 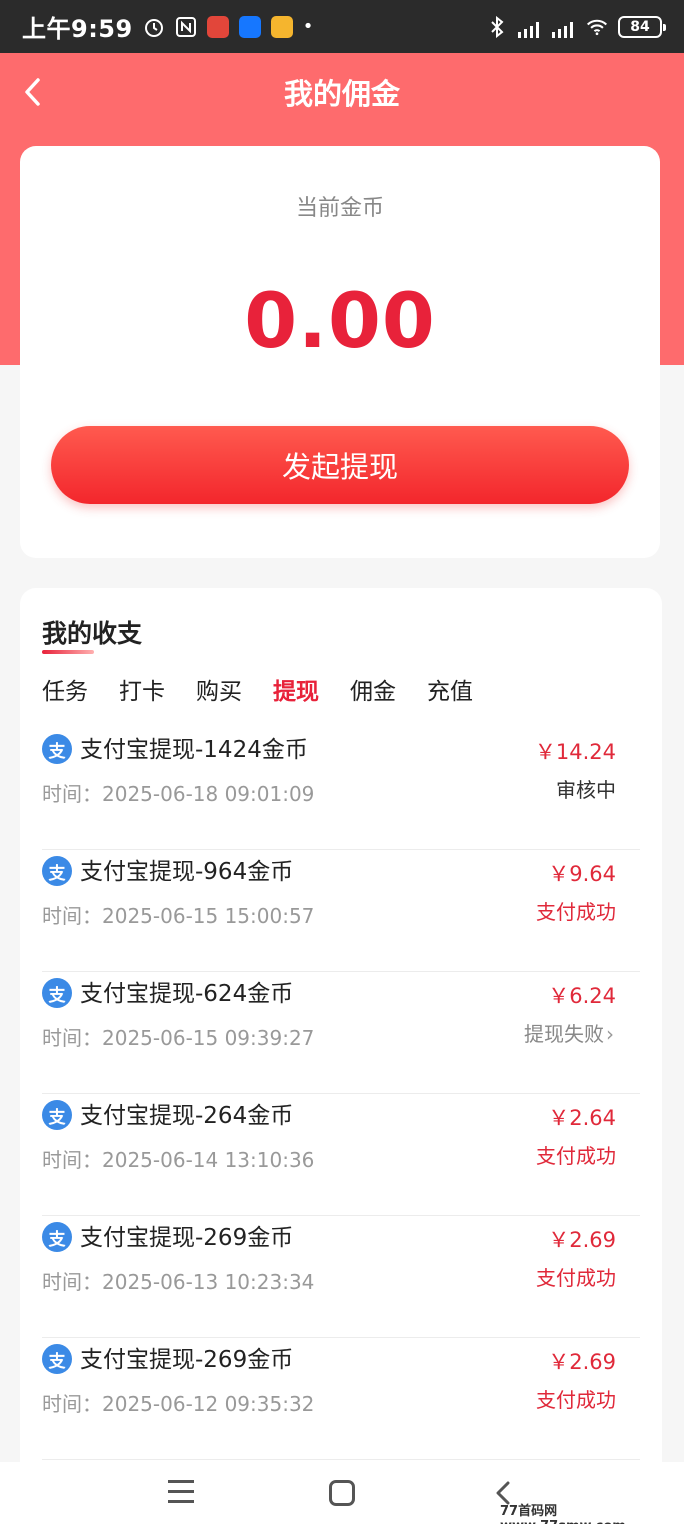 What do you see at coordinates (178, 794) in the screenshot?
I see `record-time: 时间：2025-06-18 09:01:09` at bounding box center [178, 794].